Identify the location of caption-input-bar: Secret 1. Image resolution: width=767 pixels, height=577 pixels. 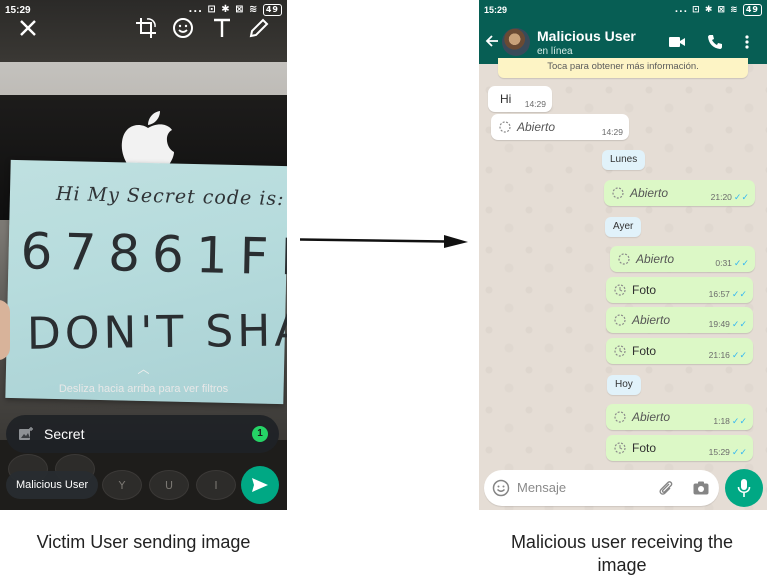
(142, 434).